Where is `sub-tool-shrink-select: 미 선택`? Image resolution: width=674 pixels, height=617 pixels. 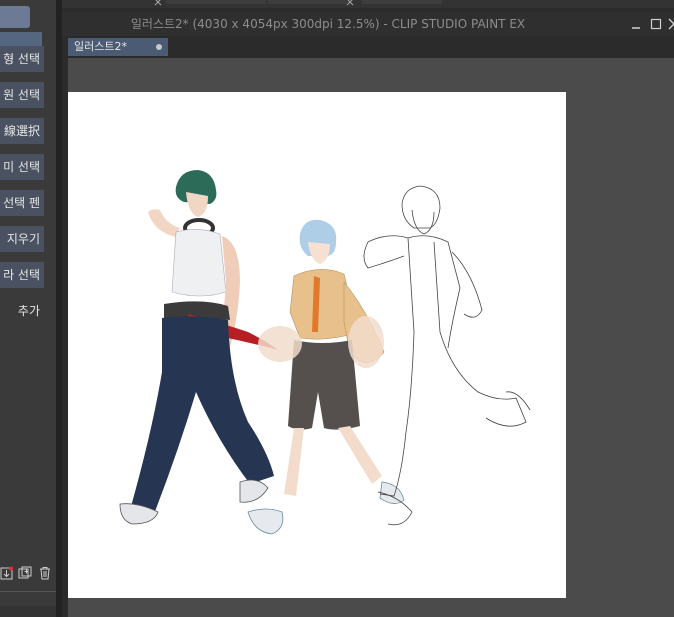
sub-tool-shrink-select: 미 선택 is located at coordinates (22, 167).